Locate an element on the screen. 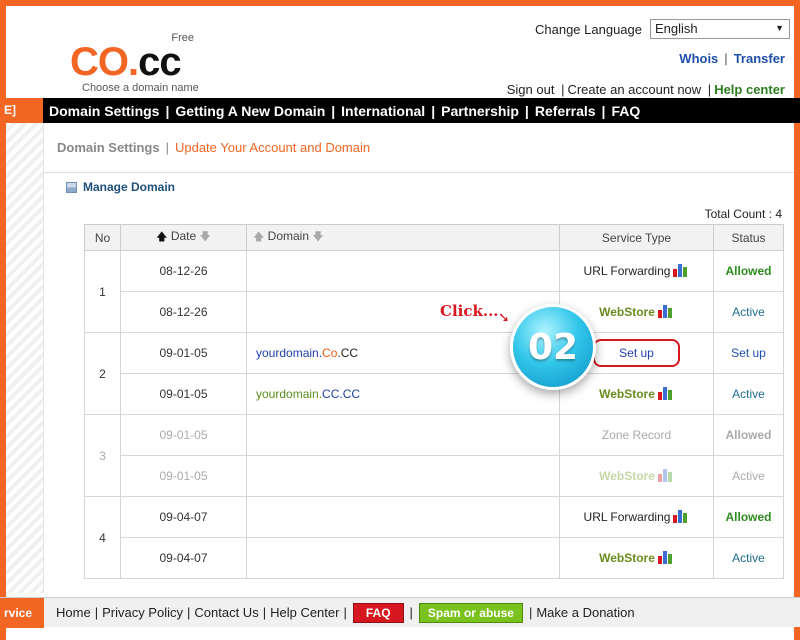 The width and height of the screenshot is (800, 640). footer-side-tab: rvice is located at coordinates (22, 612).